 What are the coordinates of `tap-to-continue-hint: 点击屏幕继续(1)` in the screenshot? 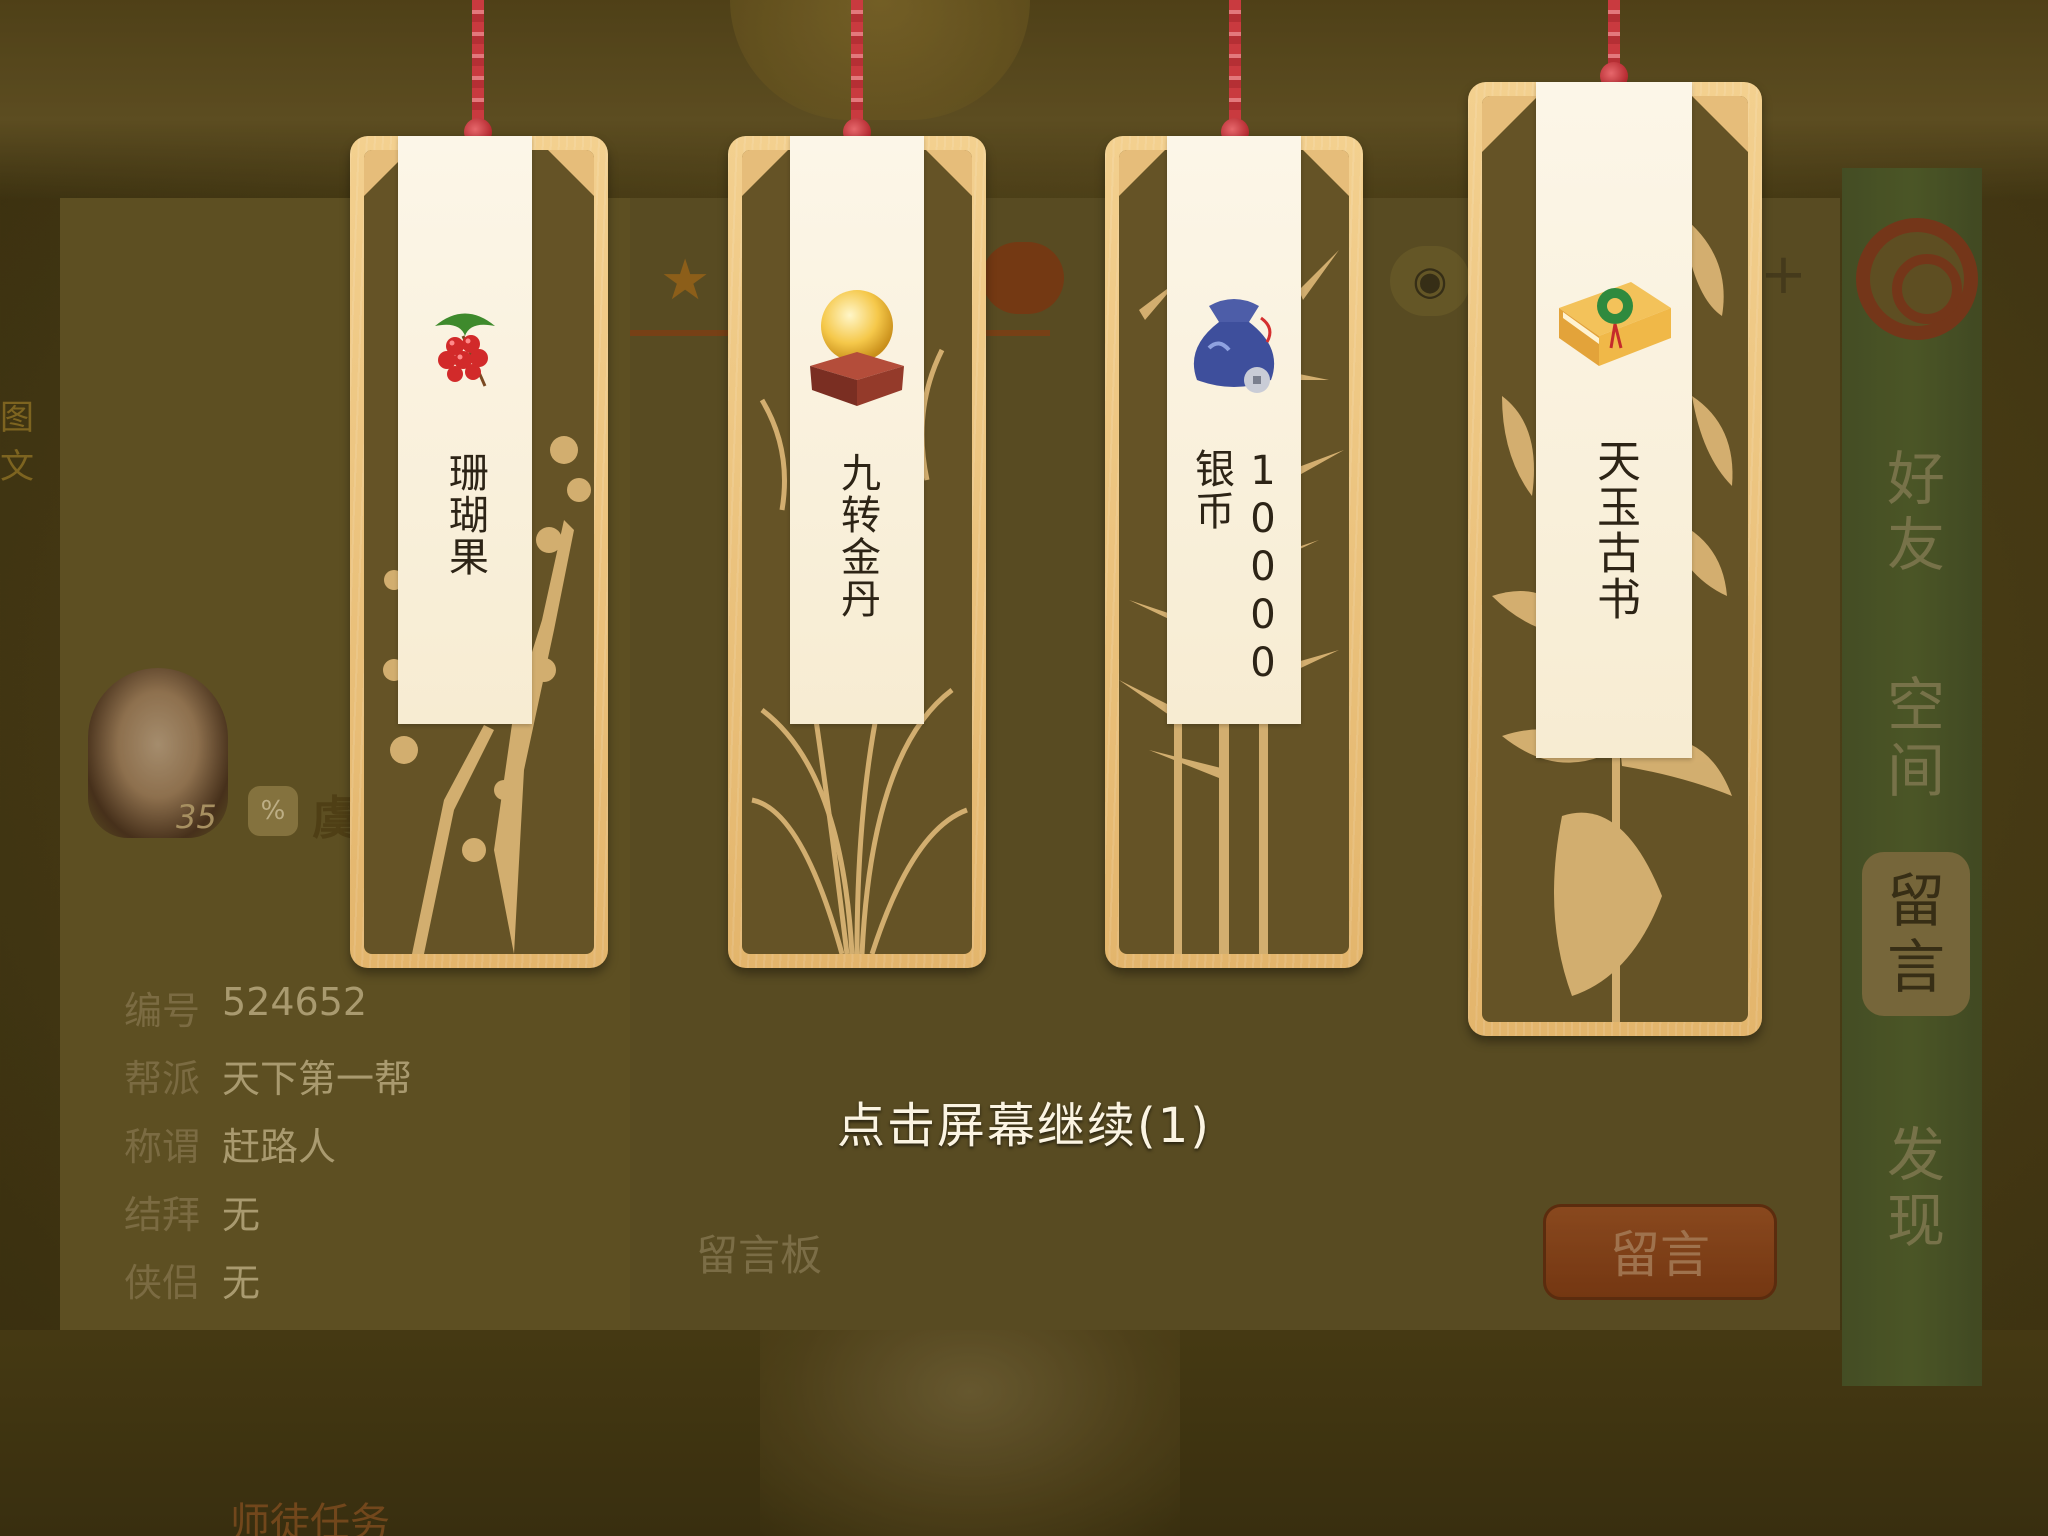 It's located at (1024, 1121).